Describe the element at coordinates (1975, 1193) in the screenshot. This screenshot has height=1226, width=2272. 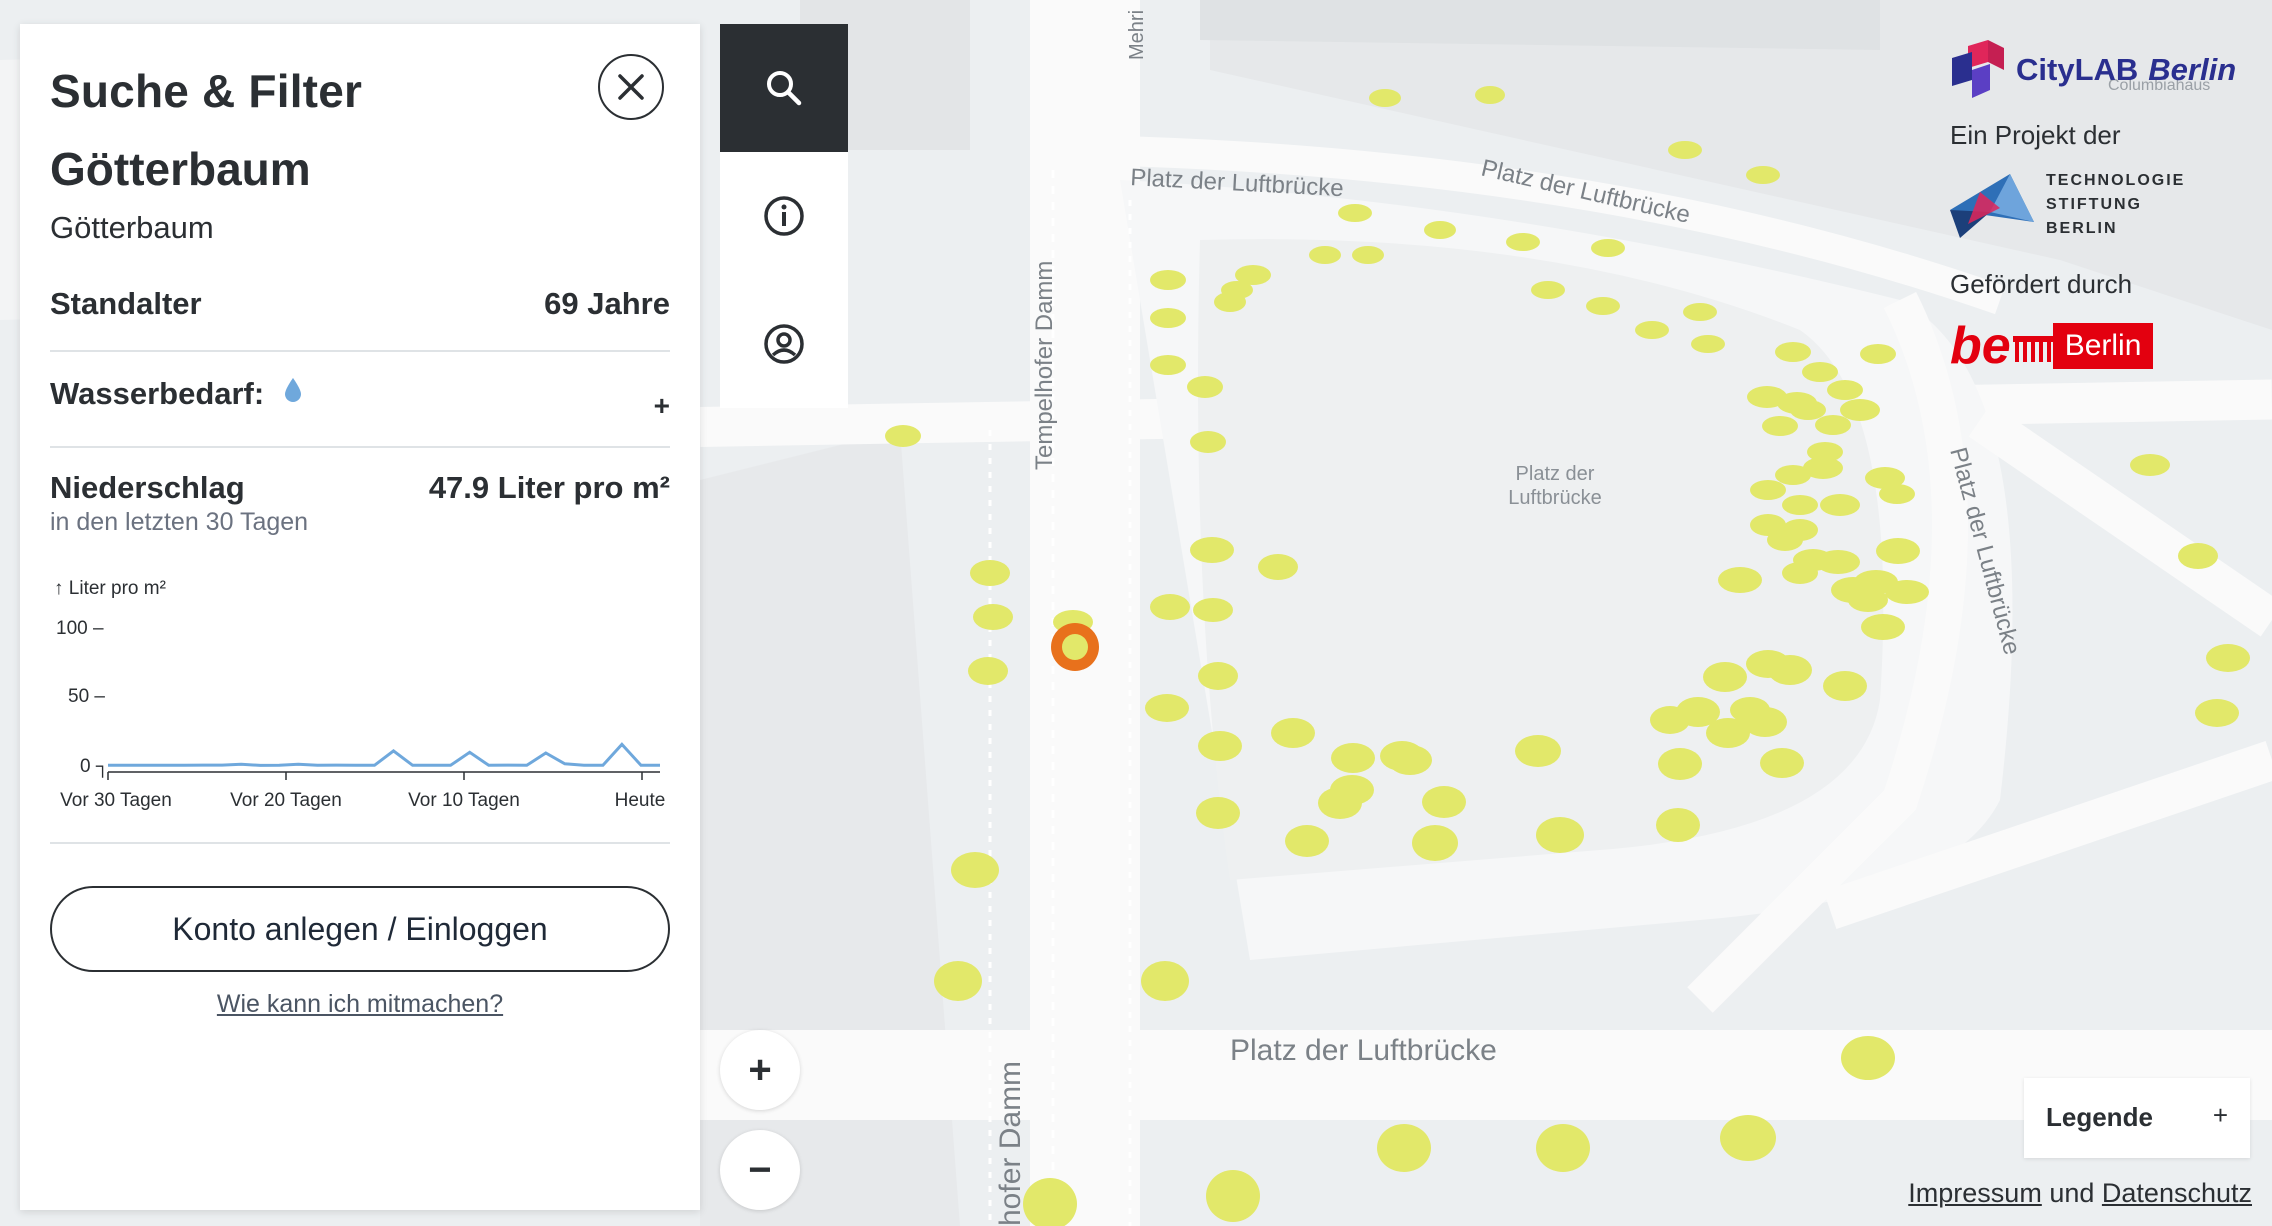
I see `impressum-link: Impressum` at that location.